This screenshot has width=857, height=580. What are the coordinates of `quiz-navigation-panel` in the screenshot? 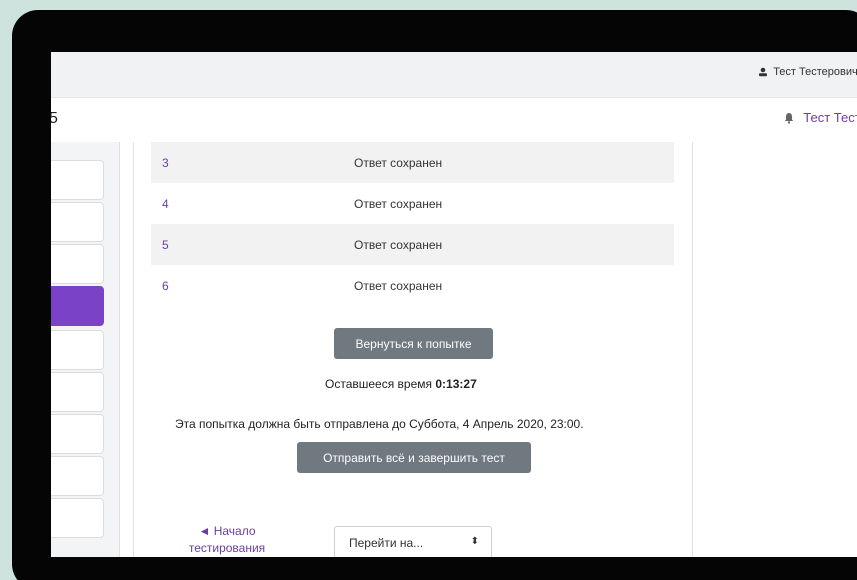 It's located at (85, 349).